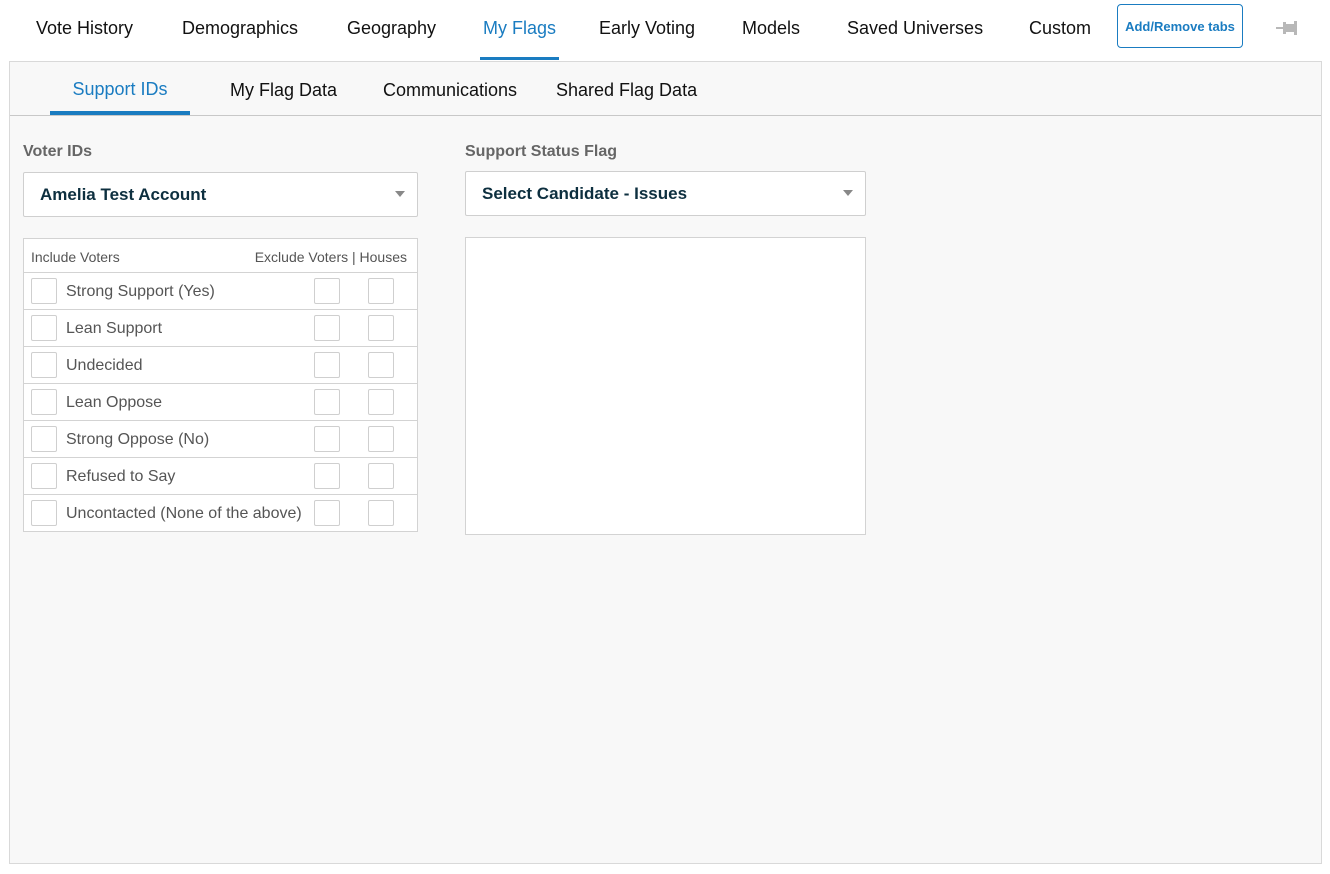 The image size is (1330, 874). Describe the element at coordinates (84, 30) in the screenshot. I see `tab-vote-history: Vote History` at that location.